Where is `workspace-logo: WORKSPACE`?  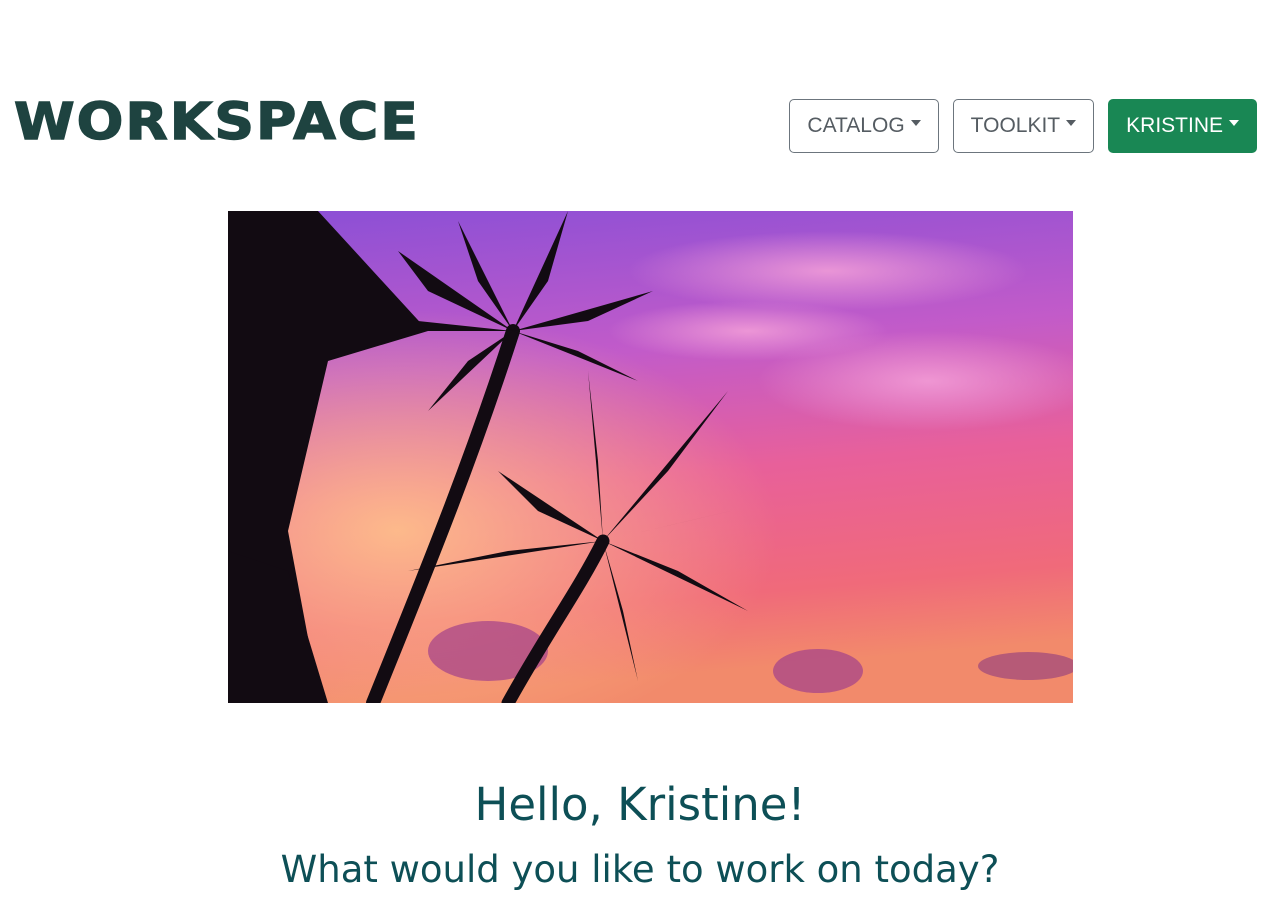
workspace-logo: WORKSPACE is located at coordinates (216, 121).